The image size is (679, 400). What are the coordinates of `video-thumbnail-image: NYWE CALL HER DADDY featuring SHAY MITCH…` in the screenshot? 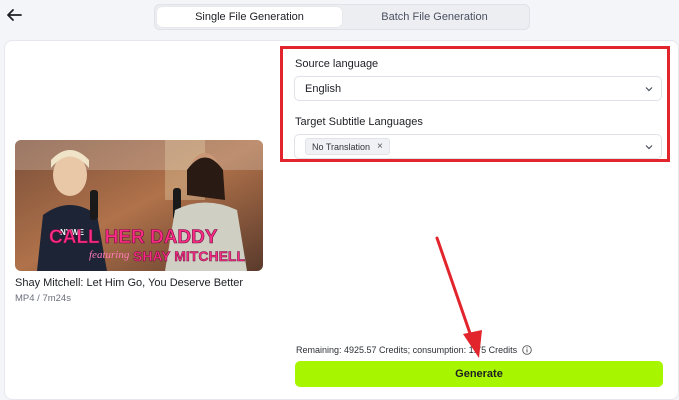 It's located at (139, 205).